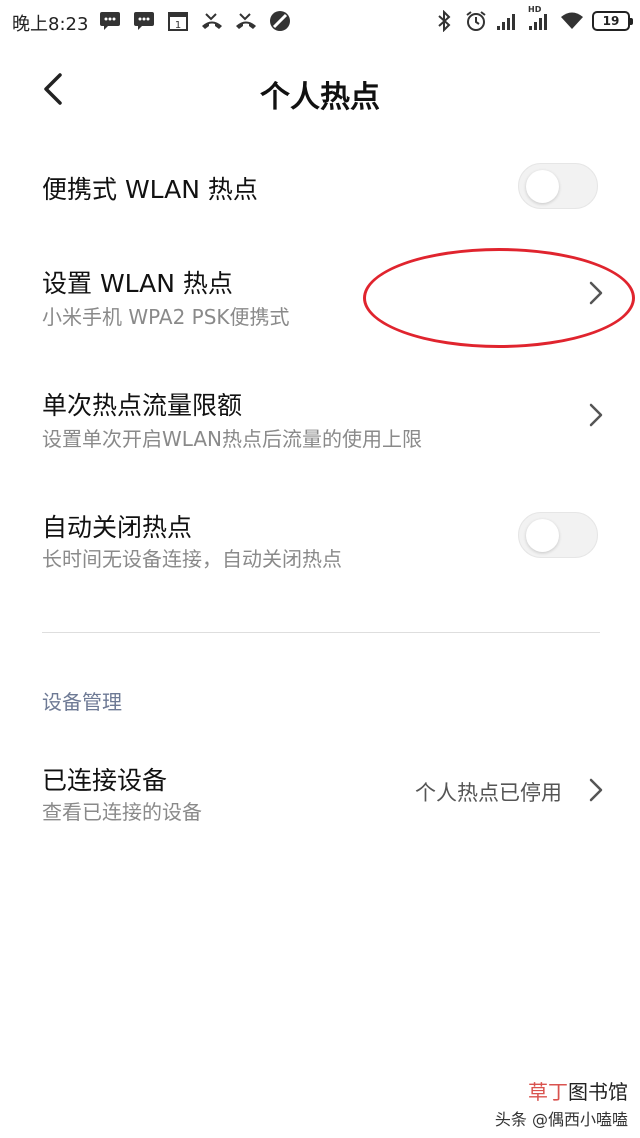  What do you see at coordinates (320, 295) in the screenshot?
I see `setup-hotspot-row: 设置 WLAN 热点 小米手机 WPA2 PSK便携式` at bounding box center [320, 295].